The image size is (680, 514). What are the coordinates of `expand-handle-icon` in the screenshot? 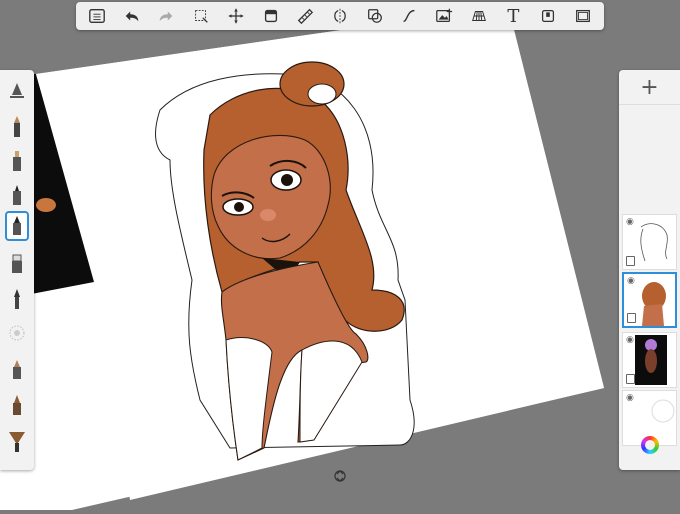 It's located at (340, 476).